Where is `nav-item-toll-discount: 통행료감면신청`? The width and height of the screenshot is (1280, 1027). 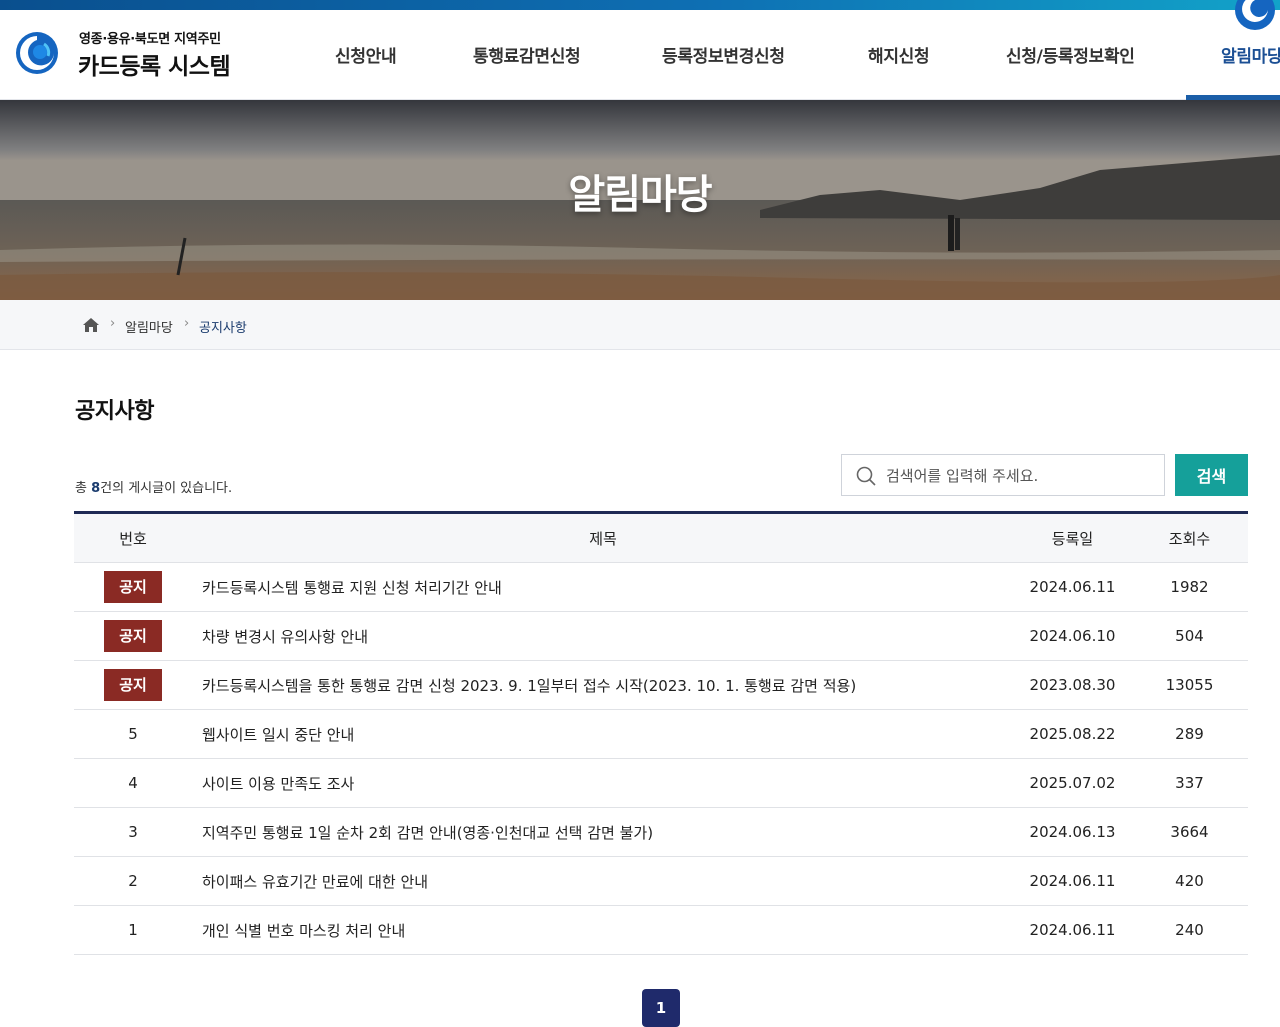
nav-item-toll-discount: 통행료감면신청 is located at coordinates (527, 54).